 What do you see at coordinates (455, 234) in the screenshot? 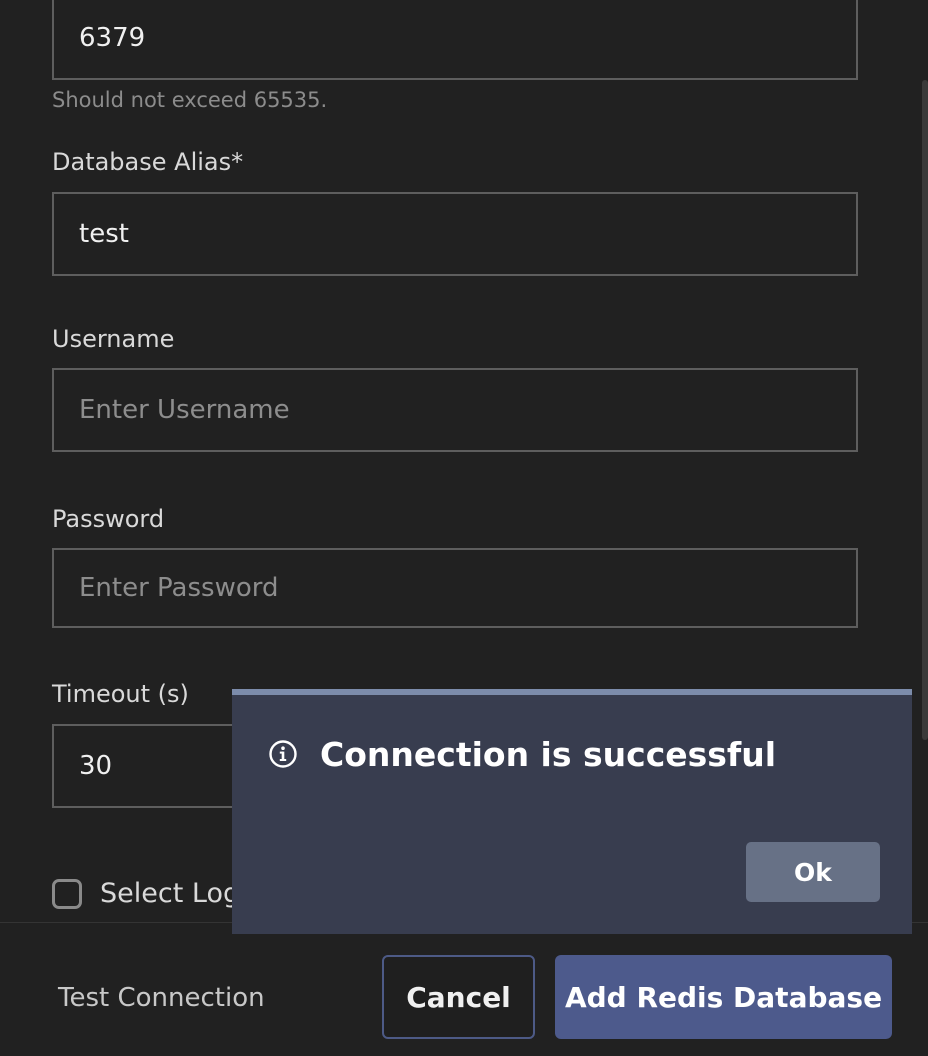
I see `alias-input` at bounding box center [455, 234].